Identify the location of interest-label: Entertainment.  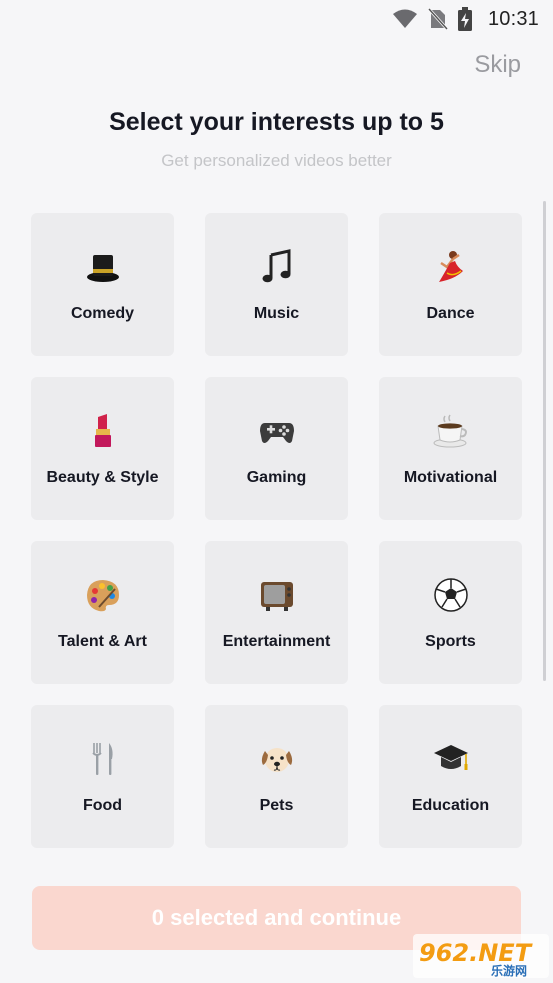
(276, 641).